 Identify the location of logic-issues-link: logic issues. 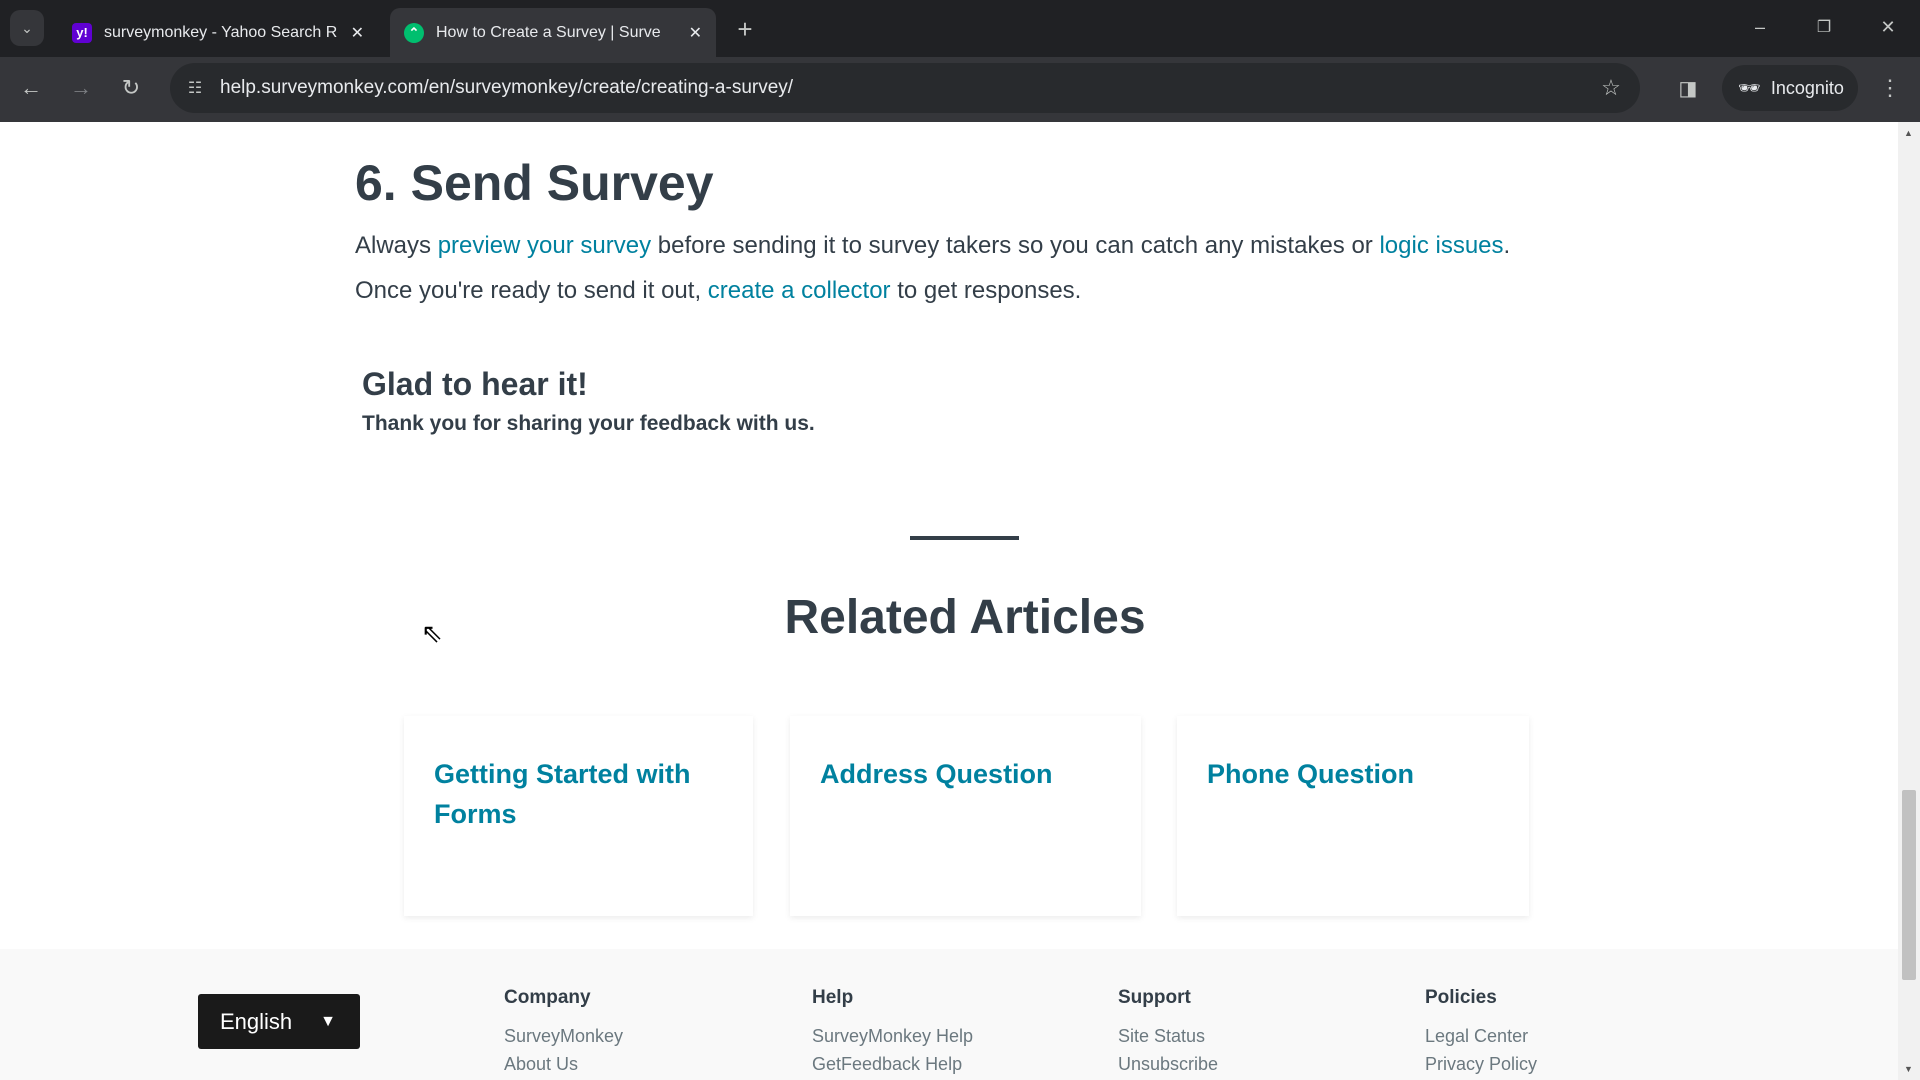
(1441, 245).